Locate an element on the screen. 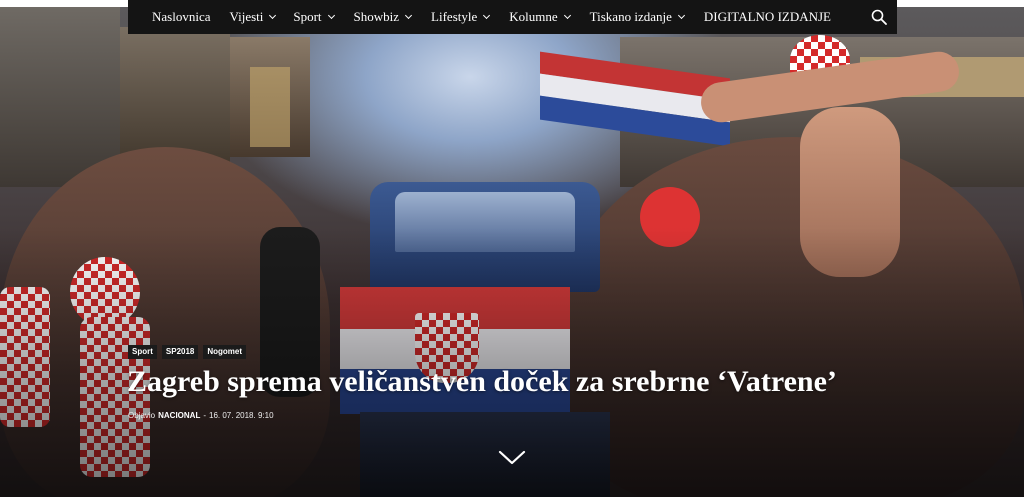 The width and height of the screenshot is (1024, 497). nav-item-showbiz: Showbiz is located at coordinates (383, 17).